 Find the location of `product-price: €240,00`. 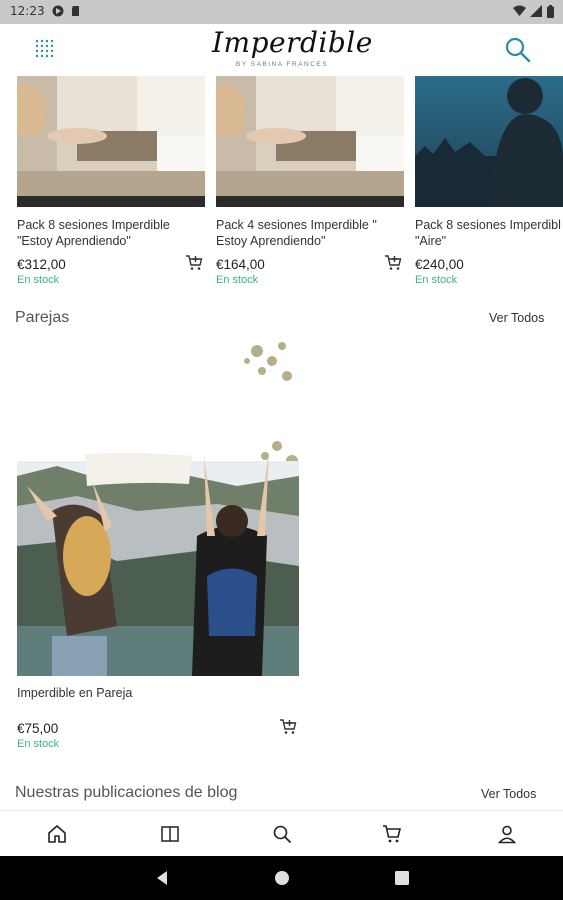

product-price: €240,00 is located at coordinates (439, 264).